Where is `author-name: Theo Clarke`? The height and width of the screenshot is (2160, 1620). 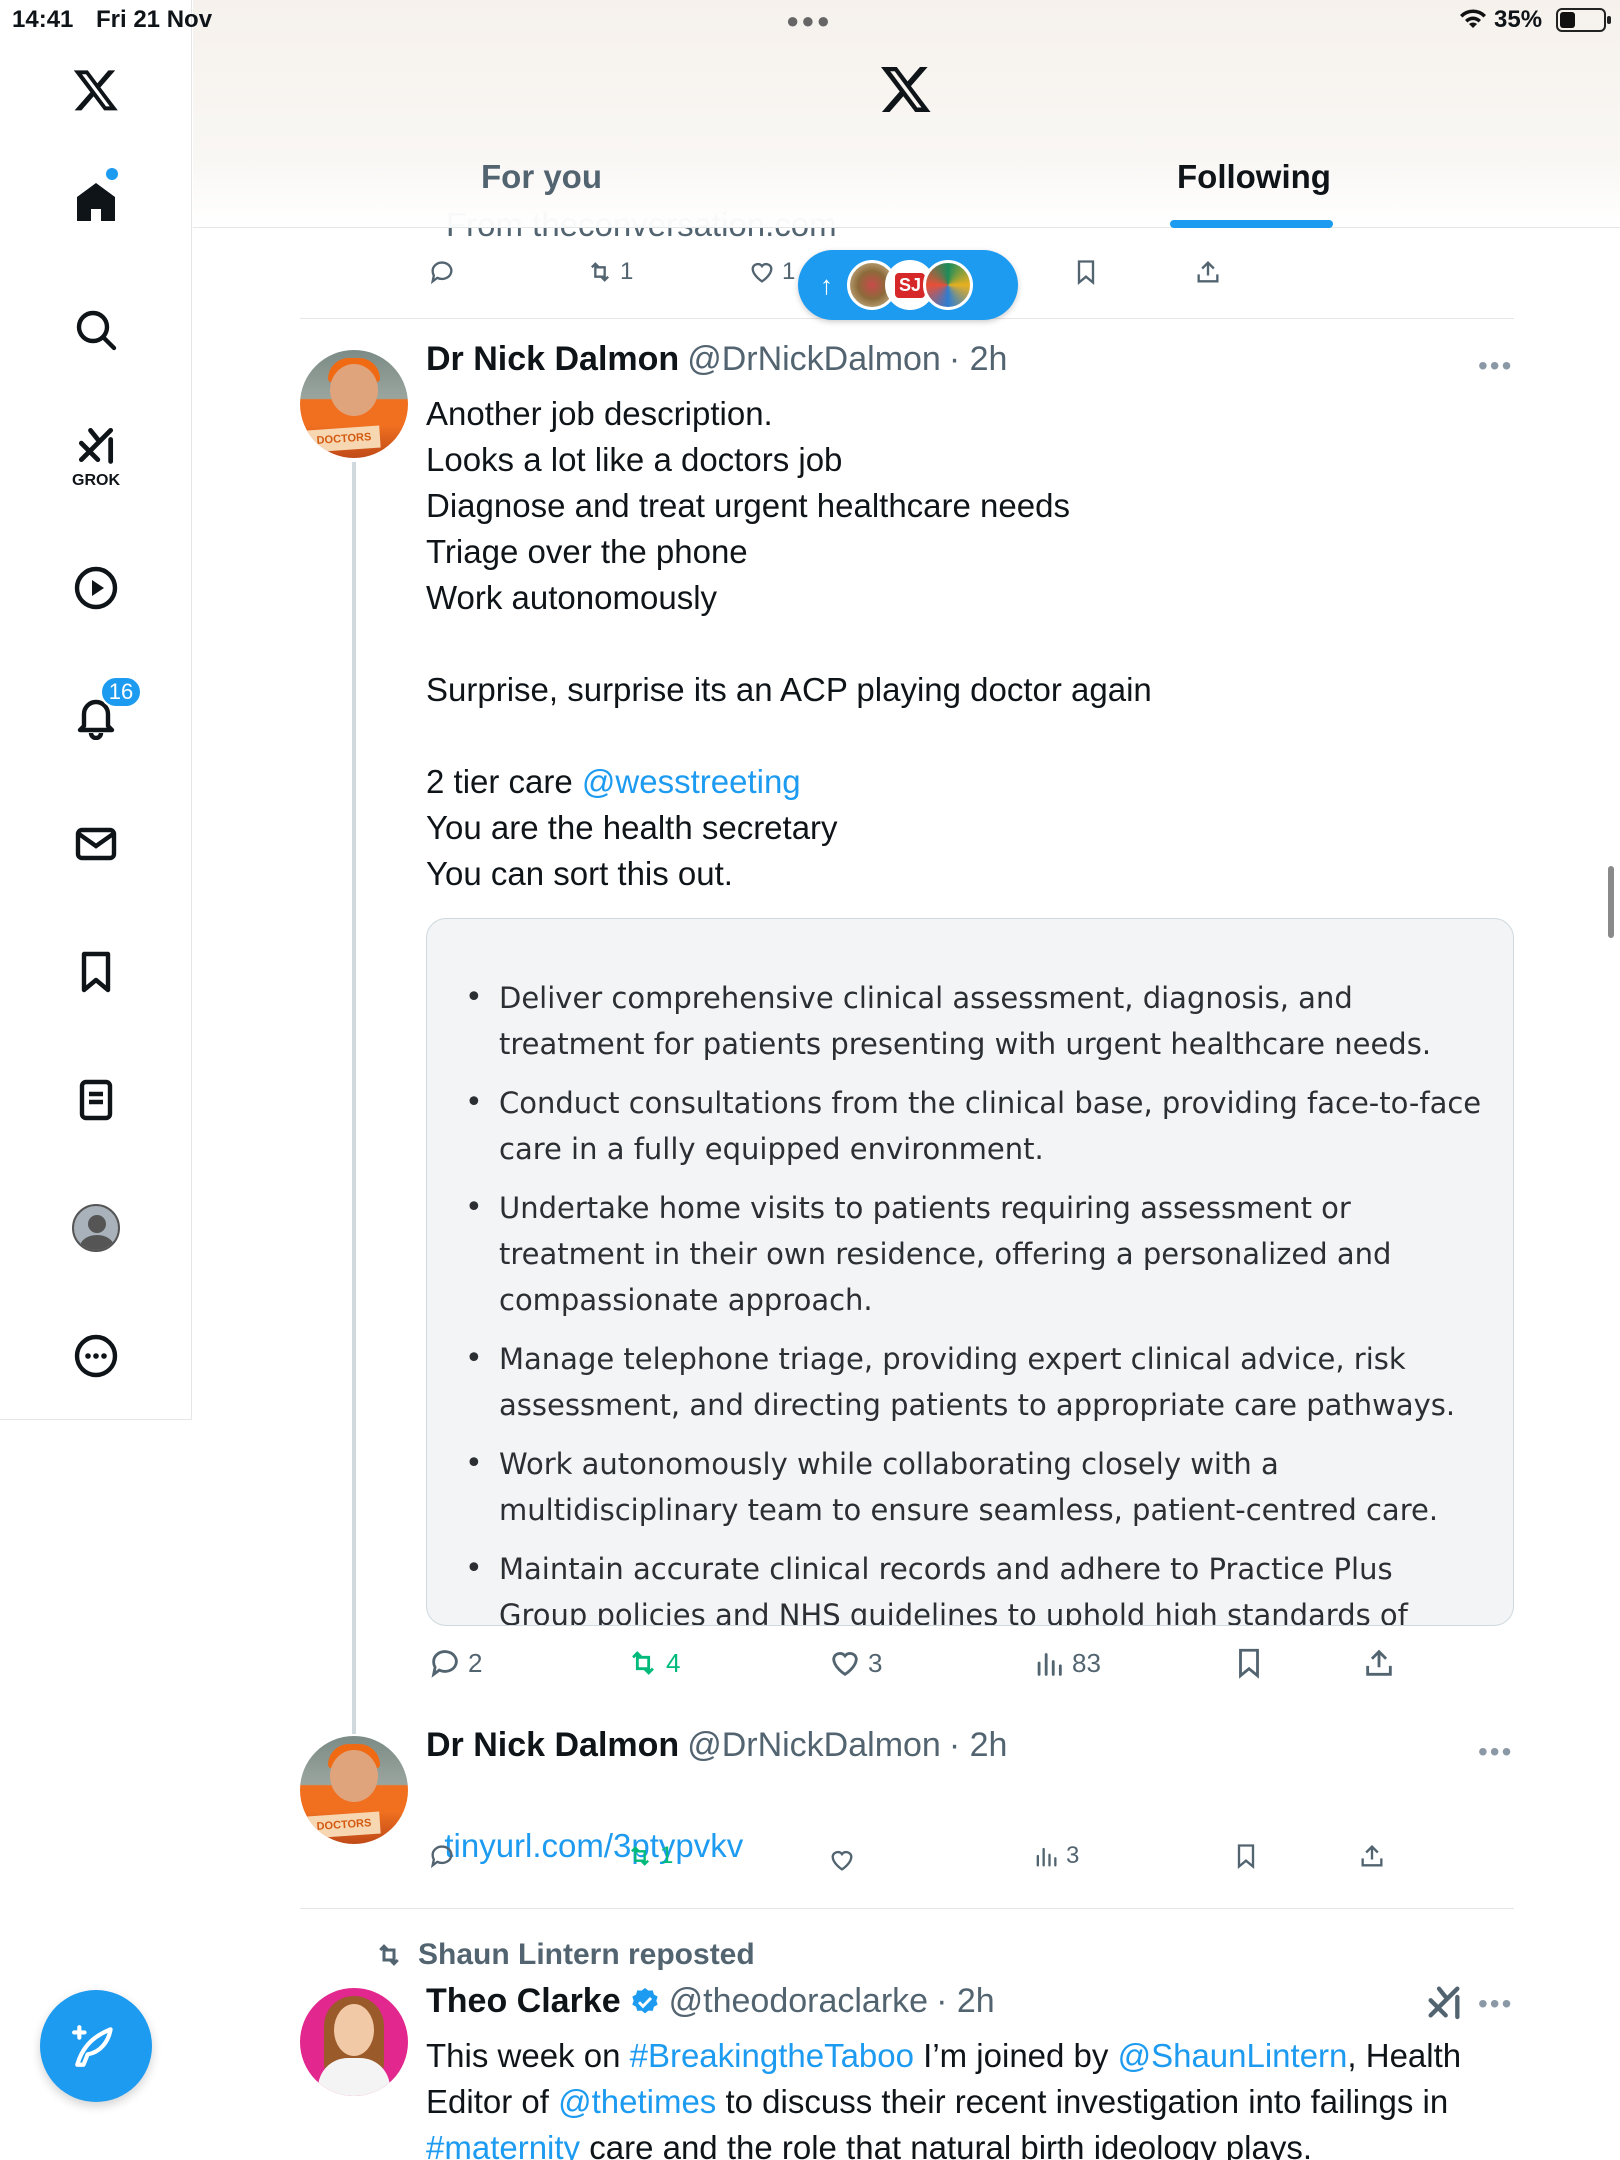 author-name: Theo Clarke is located at coordinates (523, 2001).